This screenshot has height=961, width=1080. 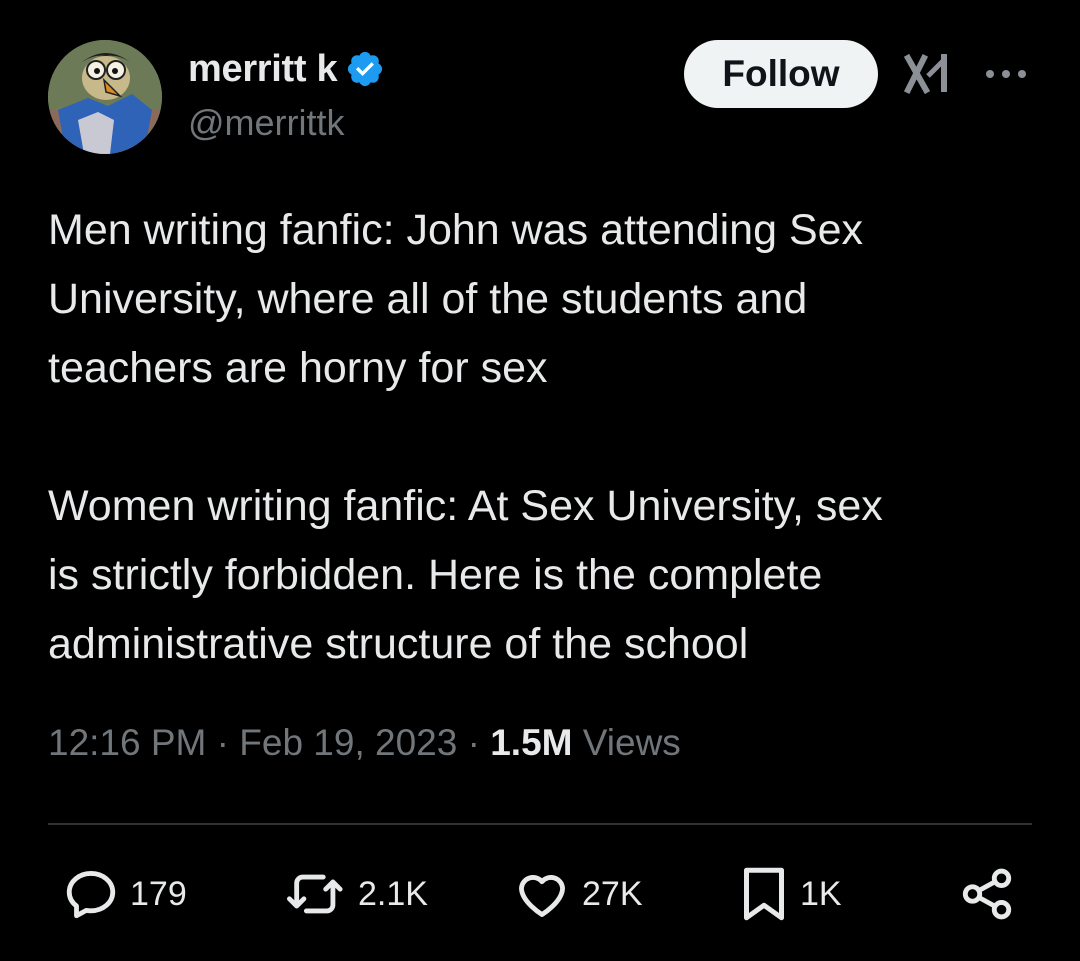 What do you see at coordinates (356, 894) in the screenshot?
I see `repost-button: 2.1K` at bounding box center [356, 894].